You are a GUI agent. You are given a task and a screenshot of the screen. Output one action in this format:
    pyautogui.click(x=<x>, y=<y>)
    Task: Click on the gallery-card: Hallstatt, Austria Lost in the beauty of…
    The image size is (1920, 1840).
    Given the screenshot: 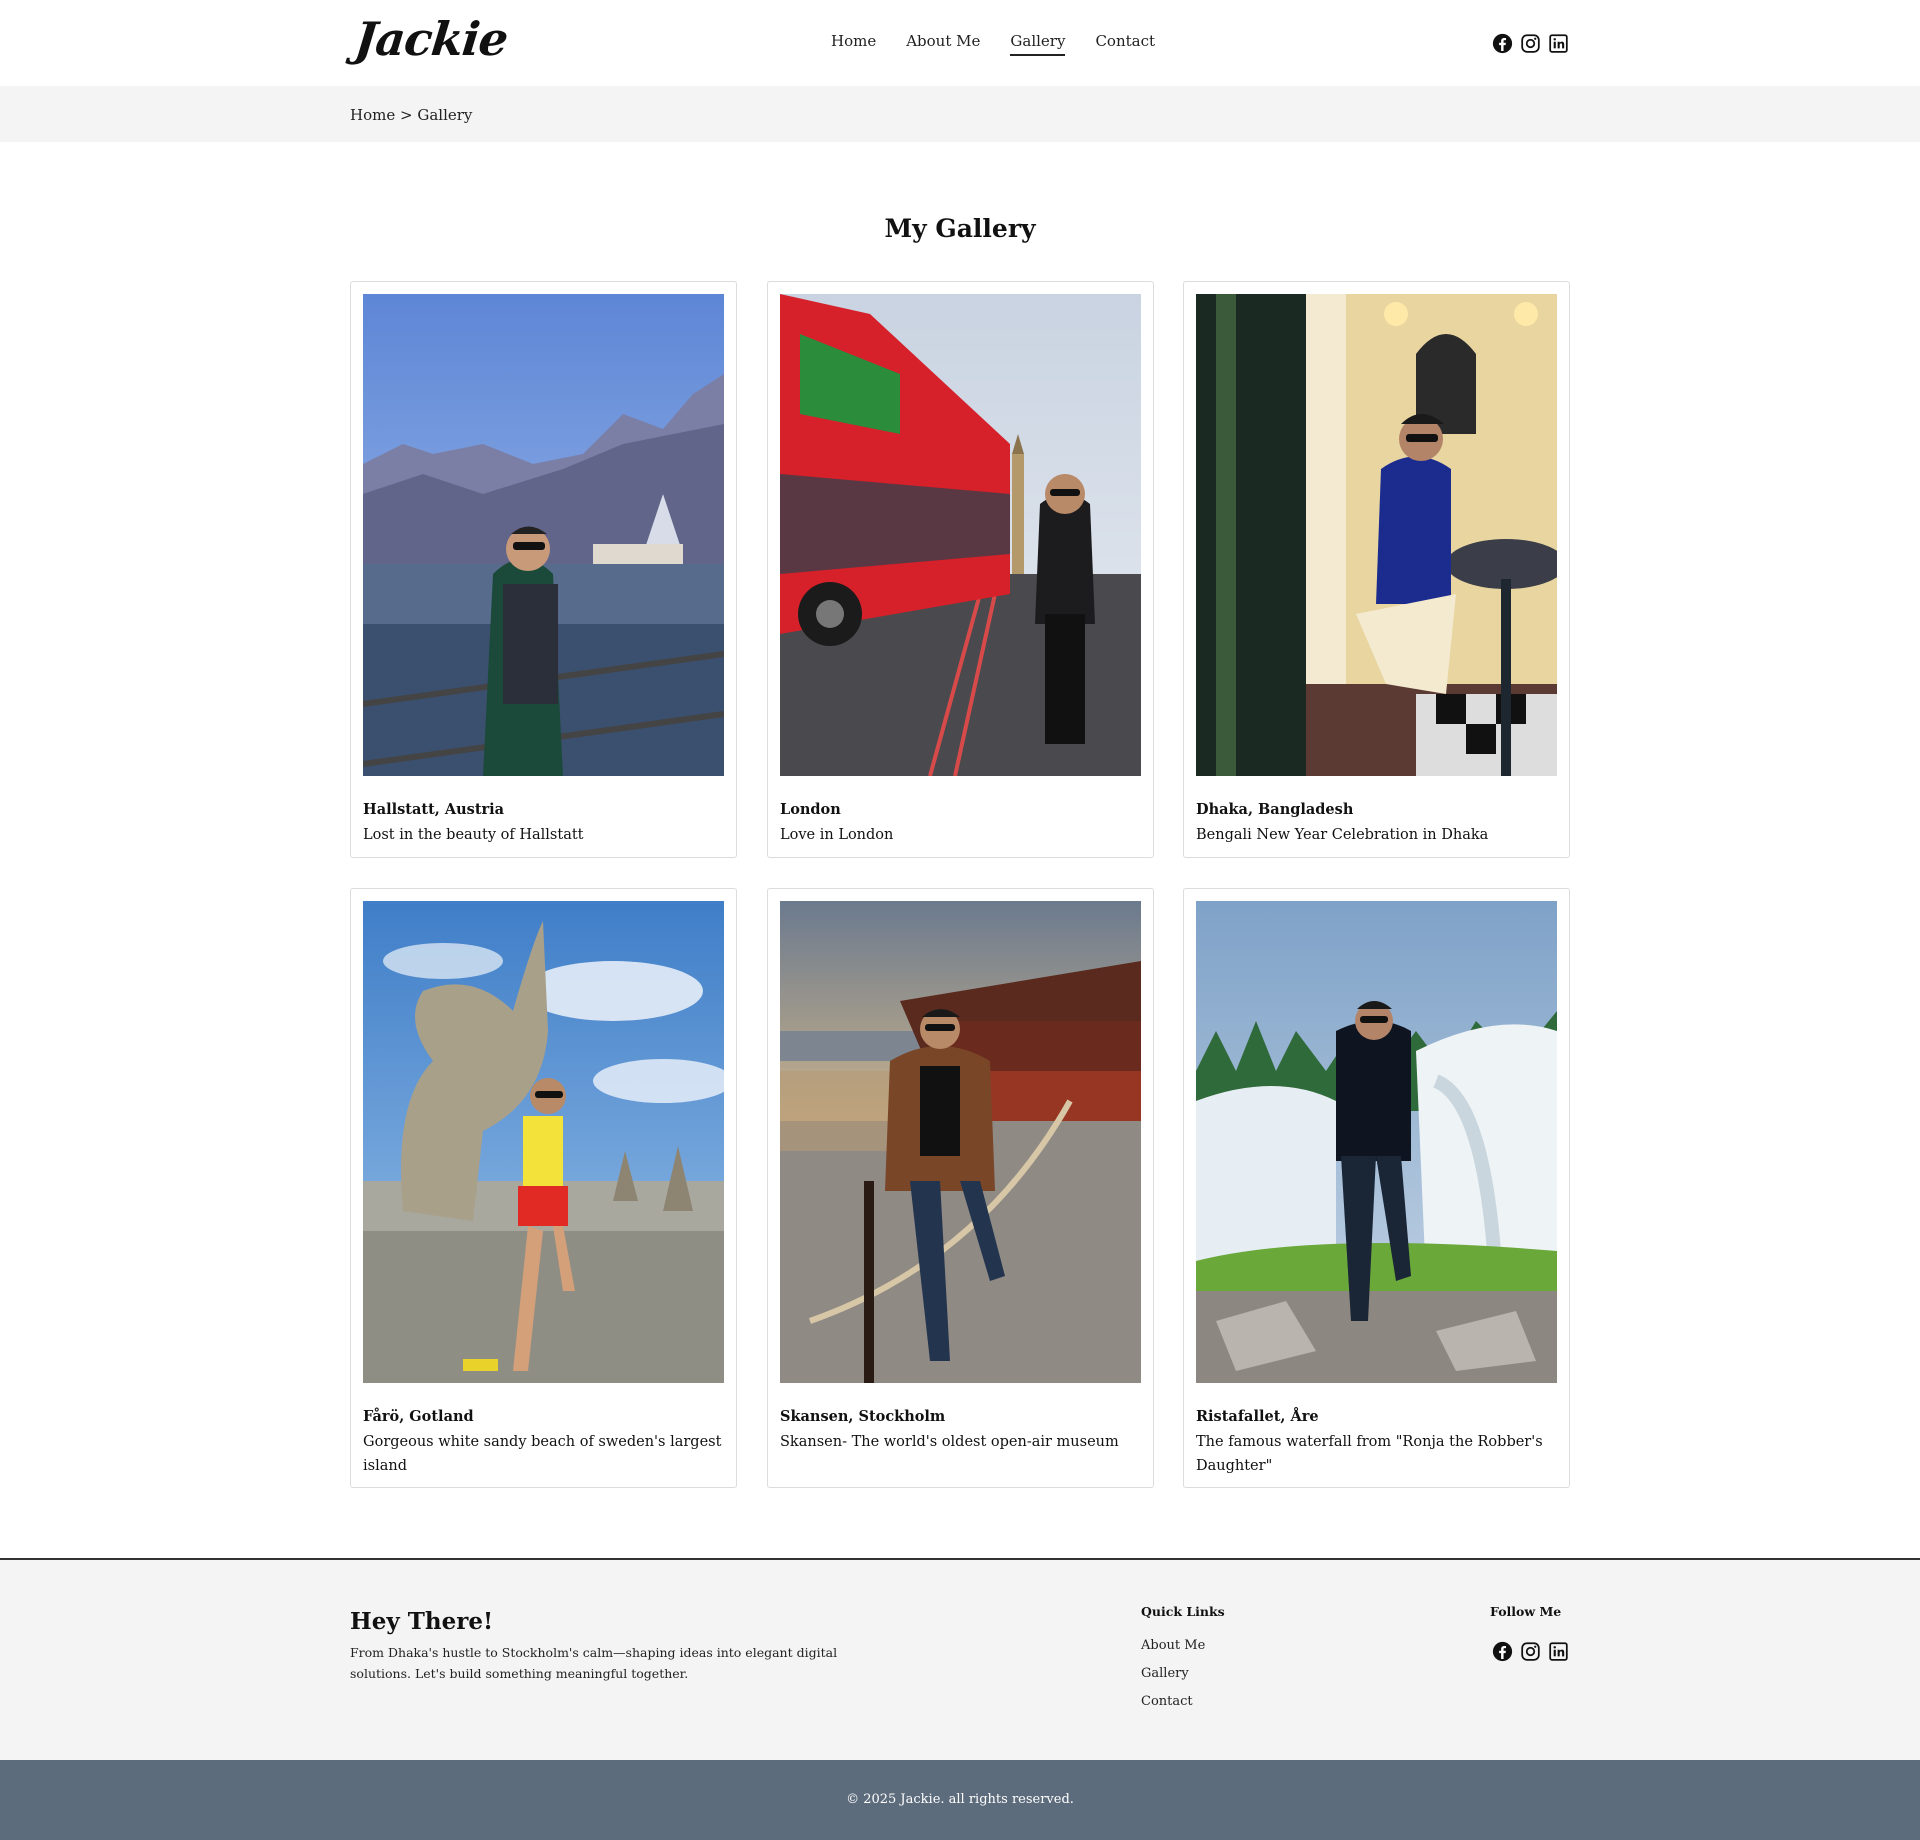 What is the action you would take?
    pyautogui.click(x=543, y=569)
    